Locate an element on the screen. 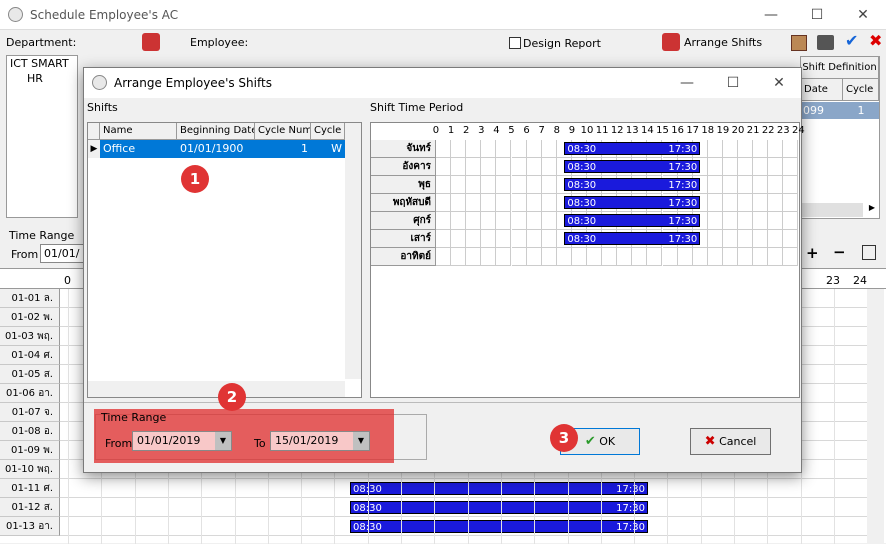 The height and width of the screenshot is (544, 886). check-icon: ✔ is located at coordinates (851, 40).